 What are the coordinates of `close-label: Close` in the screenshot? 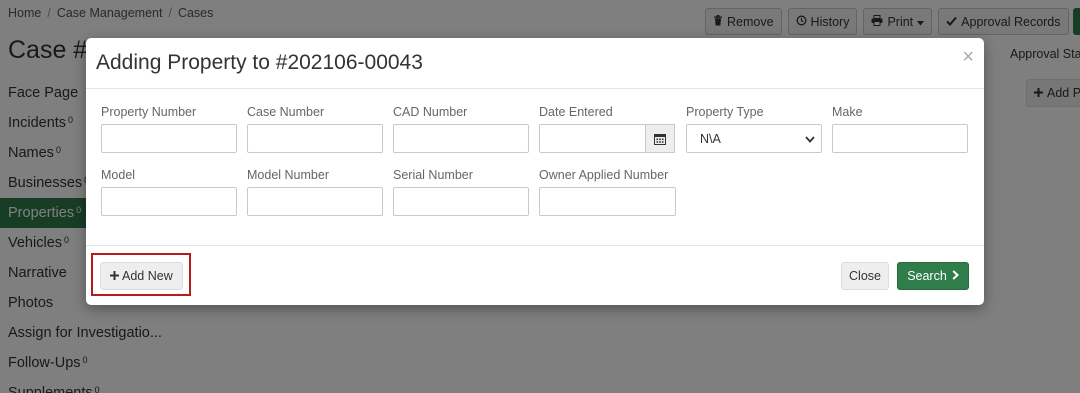 It's located at (865, 276).